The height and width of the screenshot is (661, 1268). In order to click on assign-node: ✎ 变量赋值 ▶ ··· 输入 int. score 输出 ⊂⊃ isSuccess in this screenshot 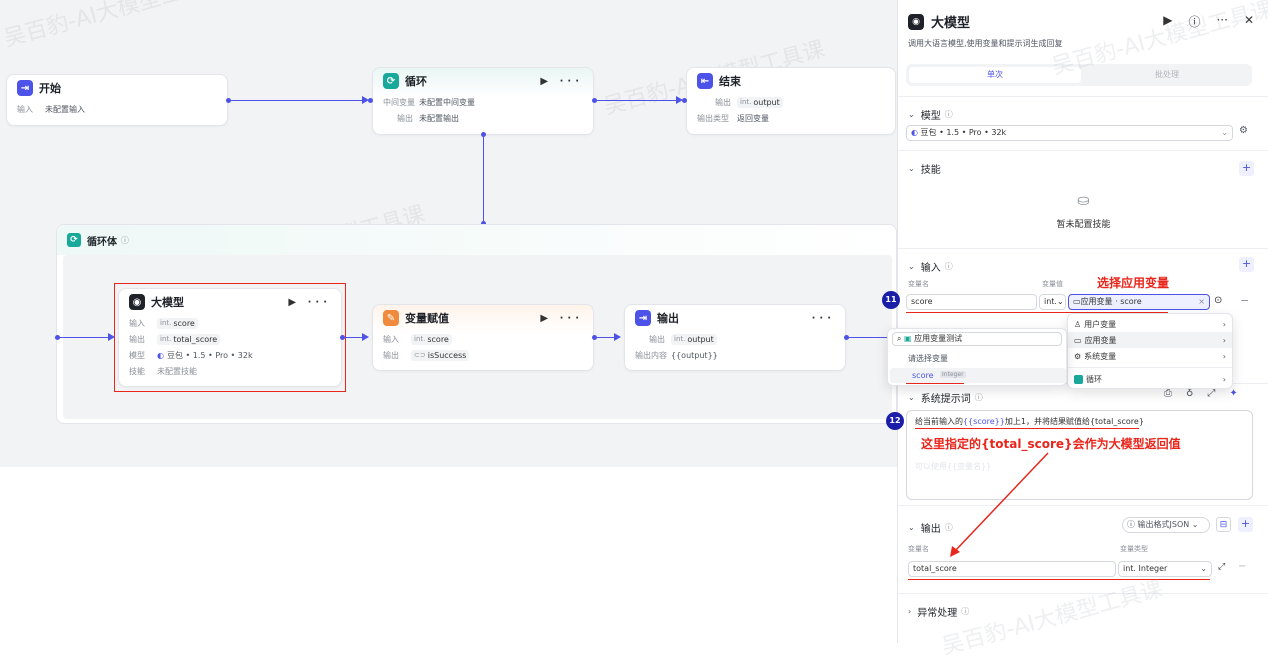, I will do `click(483, 337)`.